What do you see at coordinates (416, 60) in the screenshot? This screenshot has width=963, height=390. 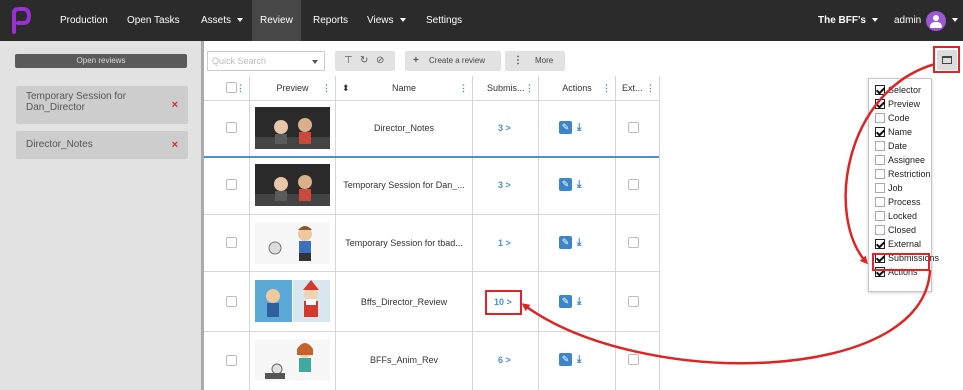 I see `plus-icon: +` at bounding box center [416, 60].